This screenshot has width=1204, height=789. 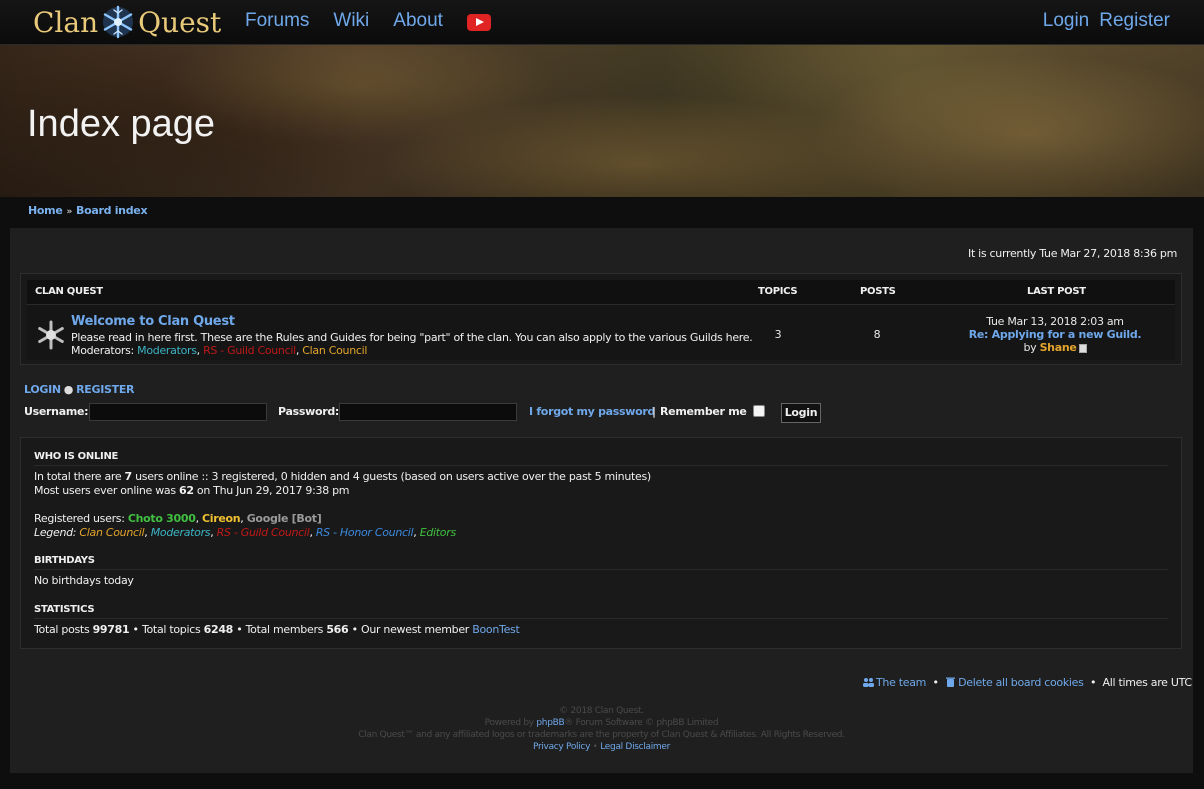 I want to click on youtube-icon, so click(x=478, y=22).